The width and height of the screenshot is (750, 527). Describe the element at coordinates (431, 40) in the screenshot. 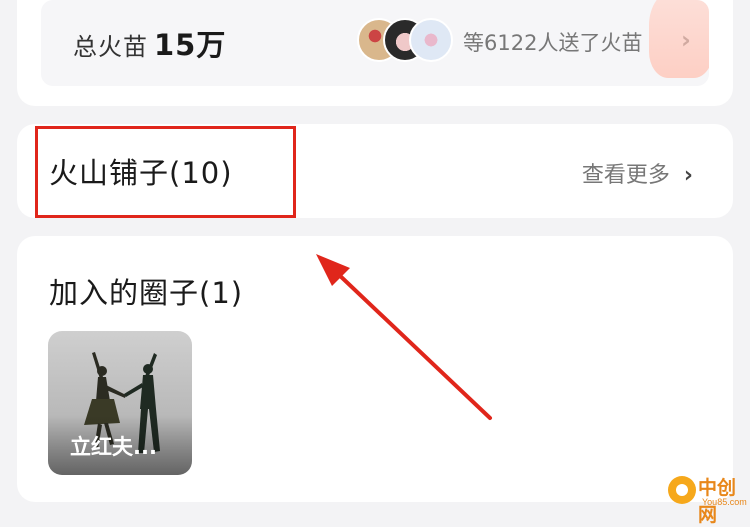

I see `avatar` at that location.